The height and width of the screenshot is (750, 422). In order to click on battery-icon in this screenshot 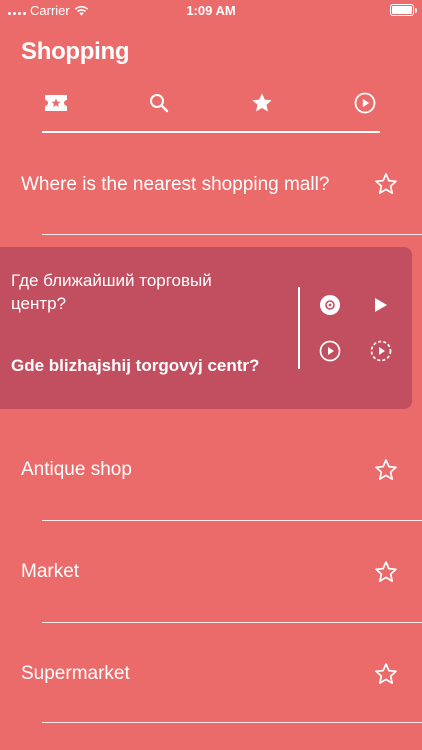, I will do `click(403, 10)`.